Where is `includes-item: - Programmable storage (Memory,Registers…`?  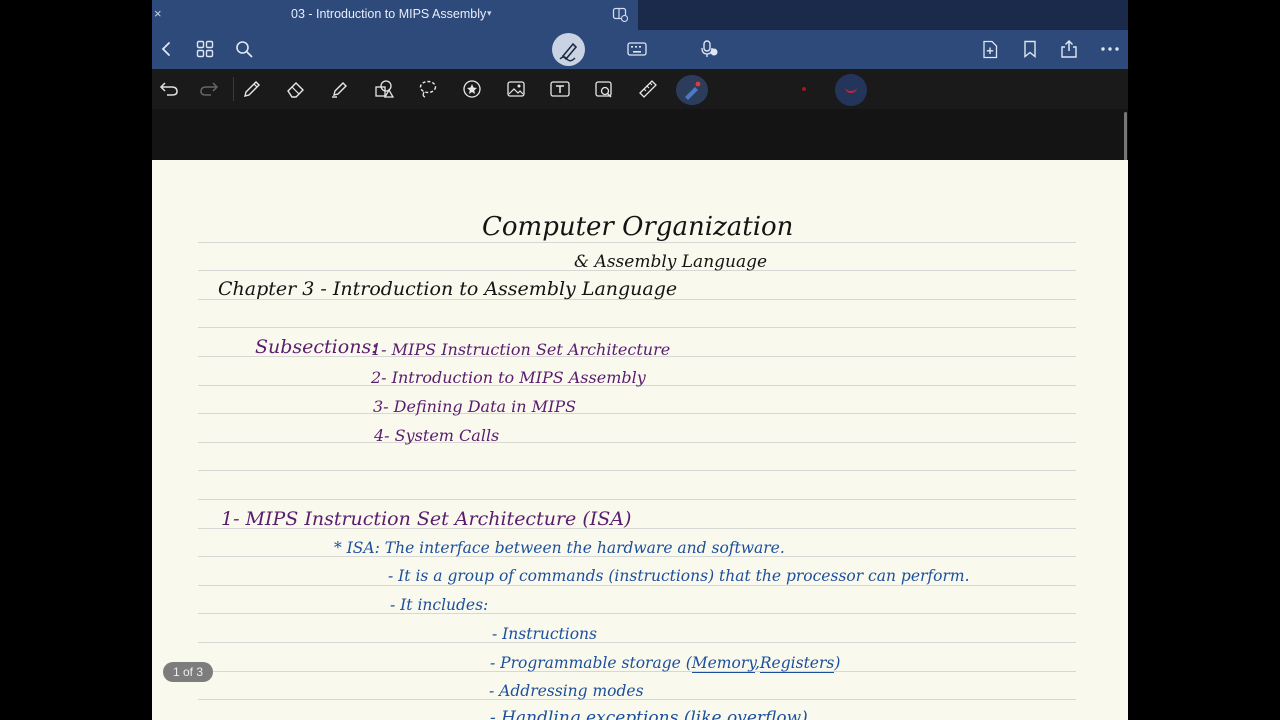
includes-item: - Programmable storage (Memory,Registers… is located at coordinates (665, 663).